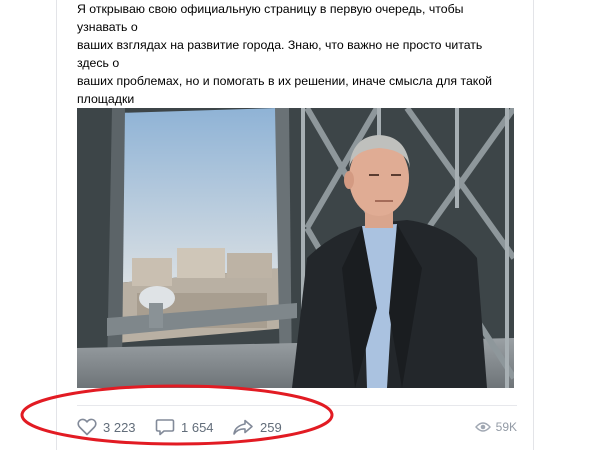  Describe the element at coordinates (87, 427) in the screenshot. I see `heart-icon` at that location.